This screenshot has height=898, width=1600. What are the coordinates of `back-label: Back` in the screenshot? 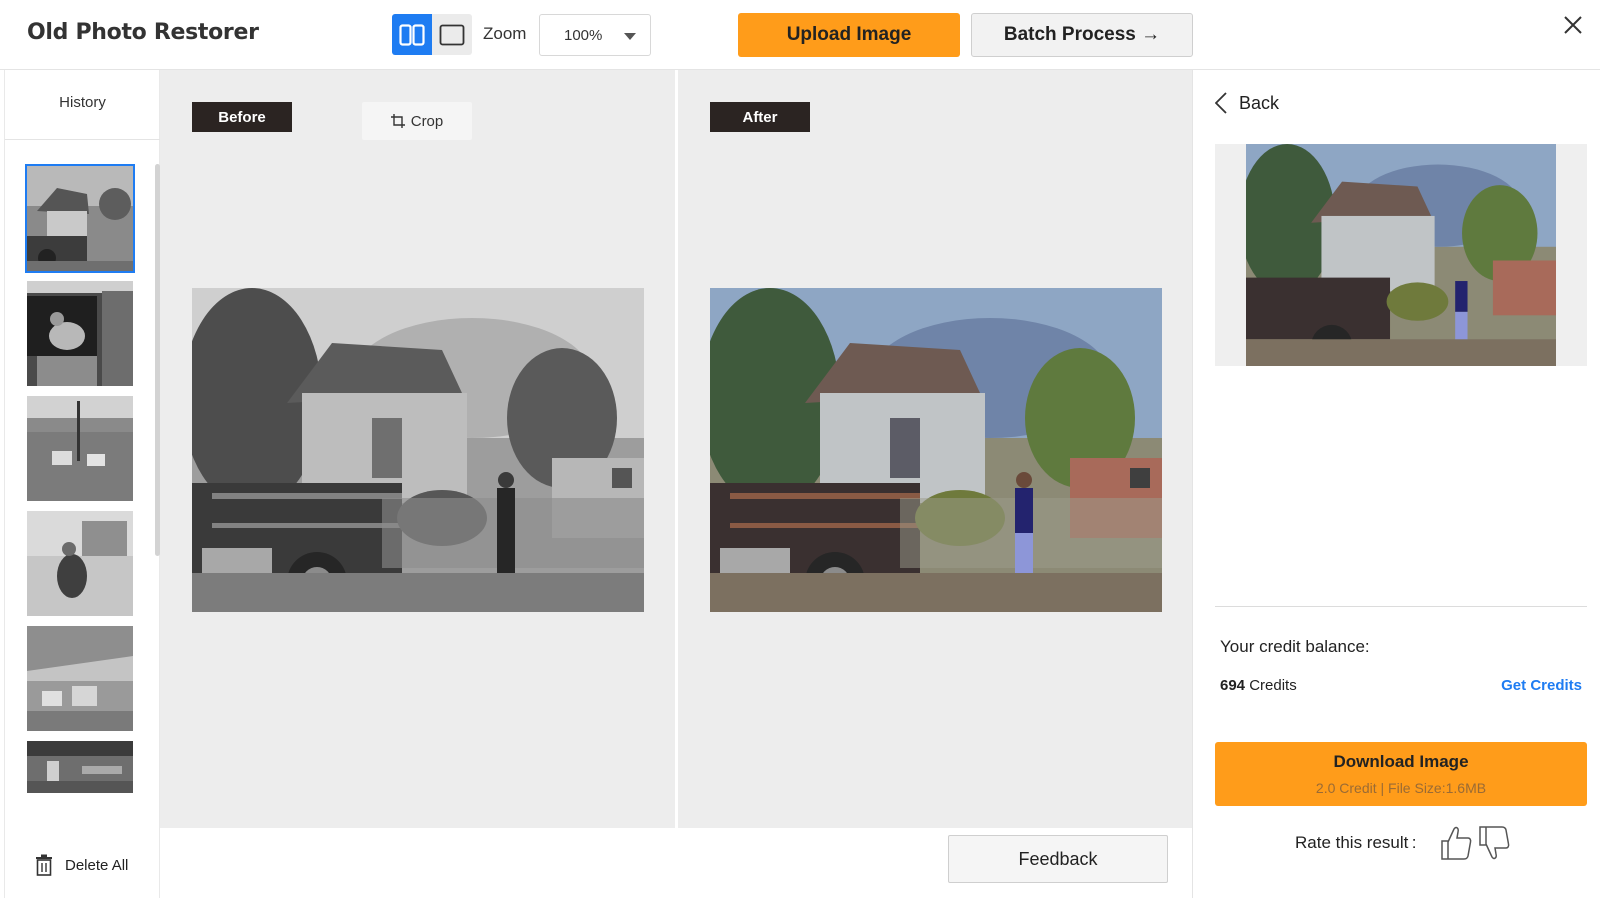 It's located at (1259, 102).